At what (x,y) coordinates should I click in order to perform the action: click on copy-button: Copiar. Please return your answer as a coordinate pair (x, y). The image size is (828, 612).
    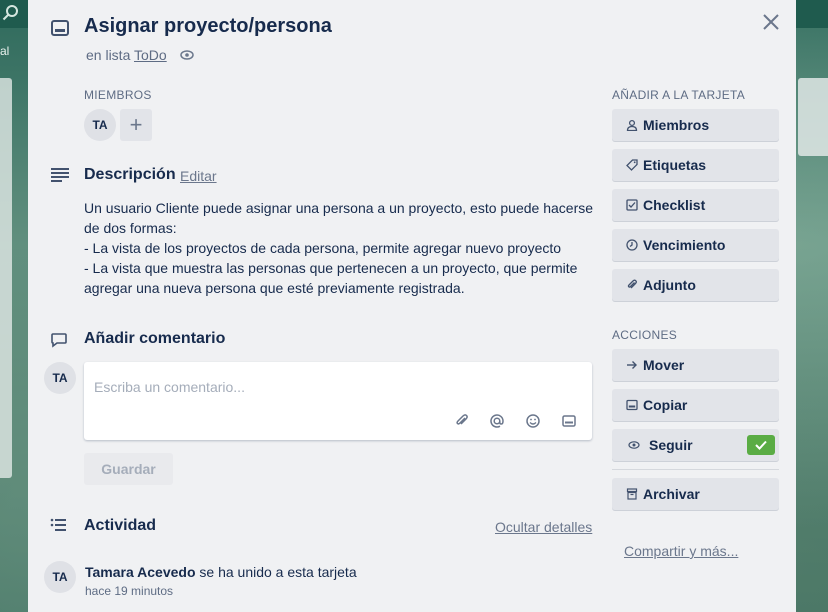
    Looking at the image, I should click on (695, 405).